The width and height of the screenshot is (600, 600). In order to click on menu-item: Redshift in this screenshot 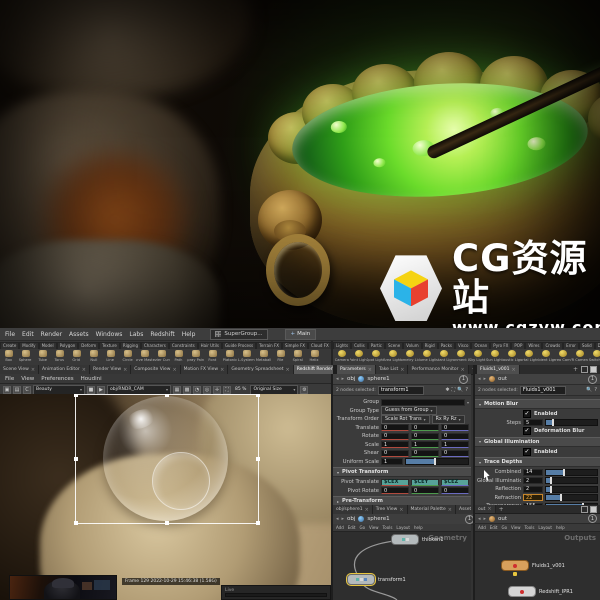, I will do `click(162, 334)`.